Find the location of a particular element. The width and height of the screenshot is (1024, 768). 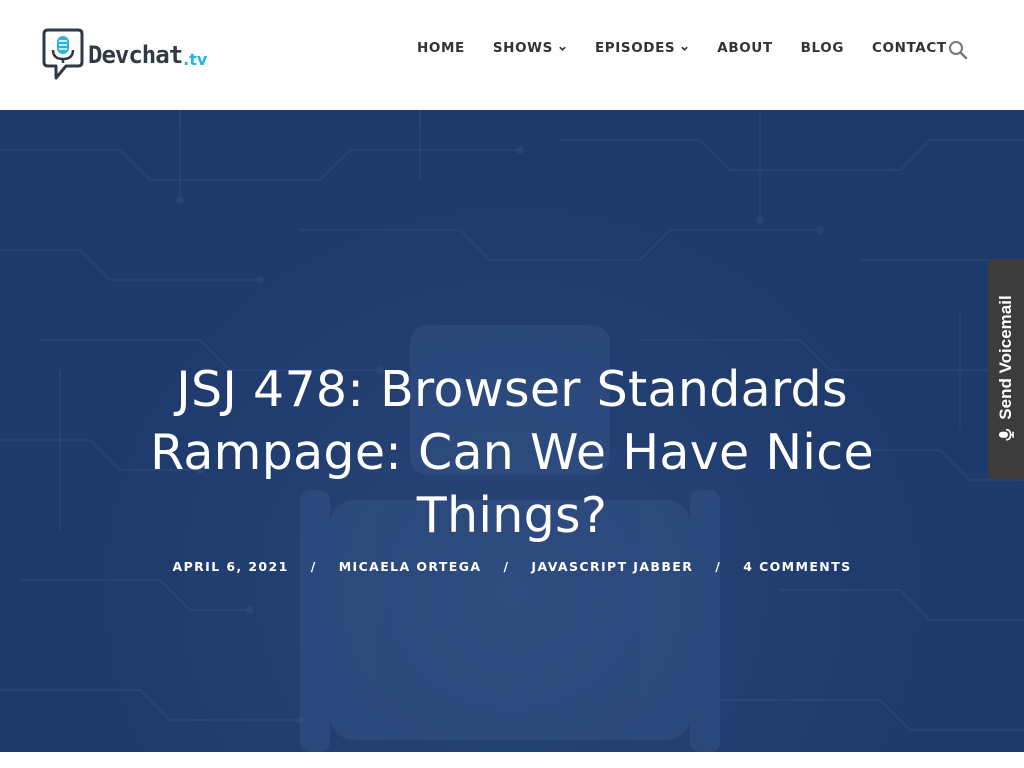

nav-item-contact: CONTACT is located at coordinates (909, 48).